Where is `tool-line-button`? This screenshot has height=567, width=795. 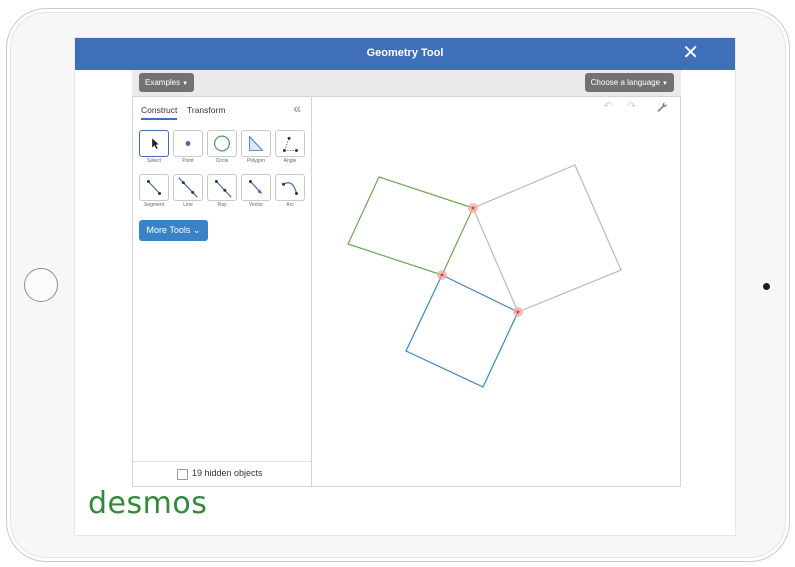
tool-line-button is located at coordinates (188, 187).